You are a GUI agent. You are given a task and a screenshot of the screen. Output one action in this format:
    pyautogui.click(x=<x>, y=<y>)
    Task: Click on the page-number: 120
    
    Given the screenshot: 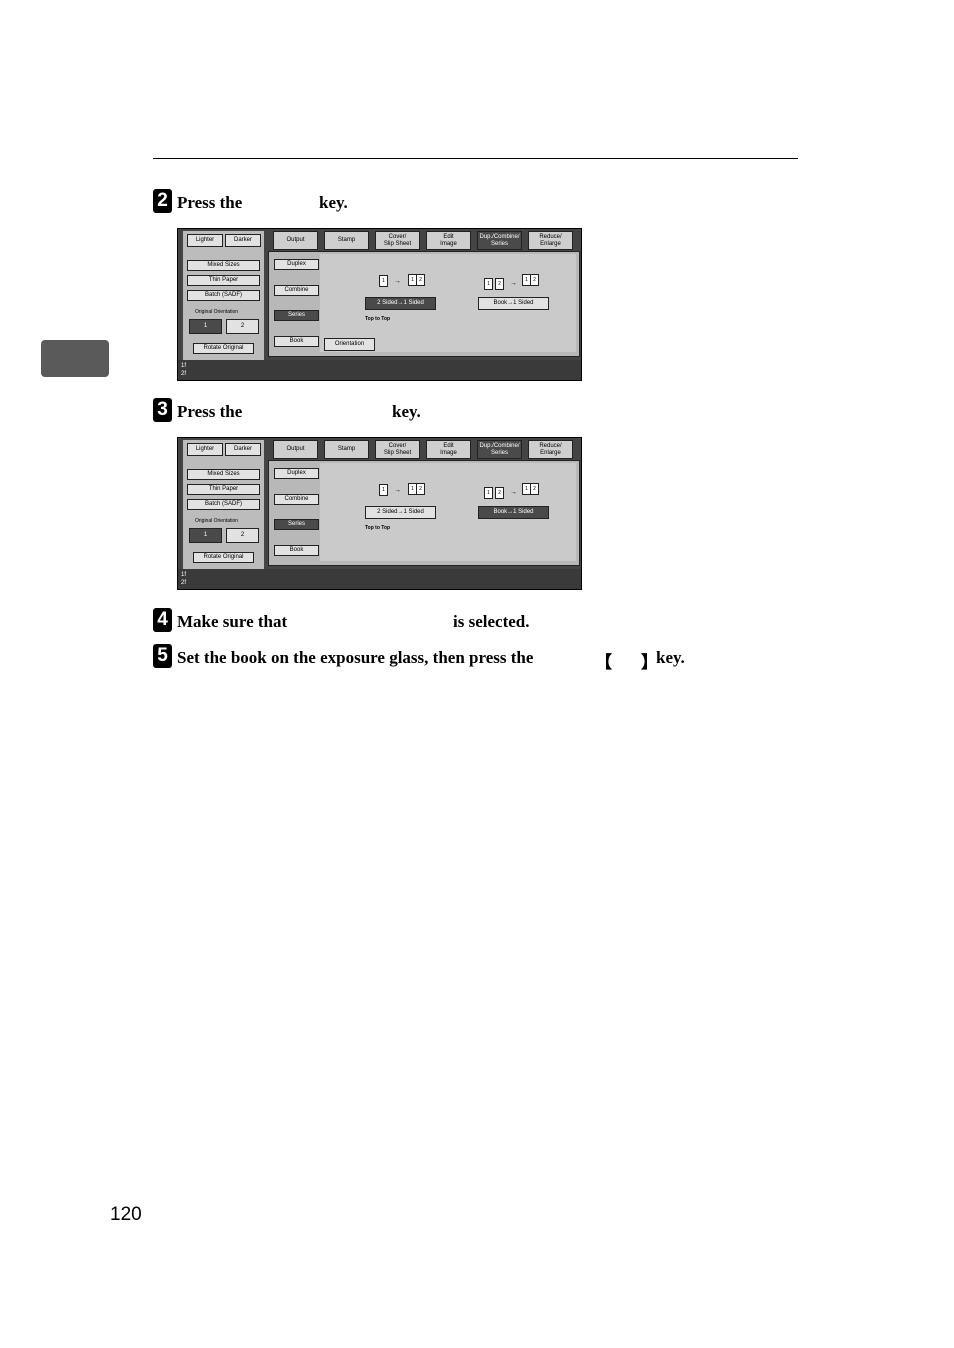 What is the action you would take?
    pyautogui.click(x=126, y=1214)
    